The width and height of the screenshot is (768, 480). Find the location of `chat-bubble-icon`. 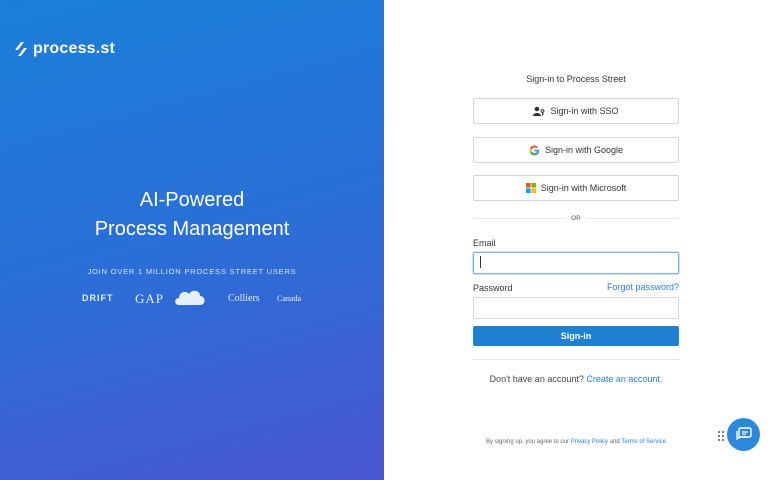

chat-bubble-icon is located at coordinates (744, 434).